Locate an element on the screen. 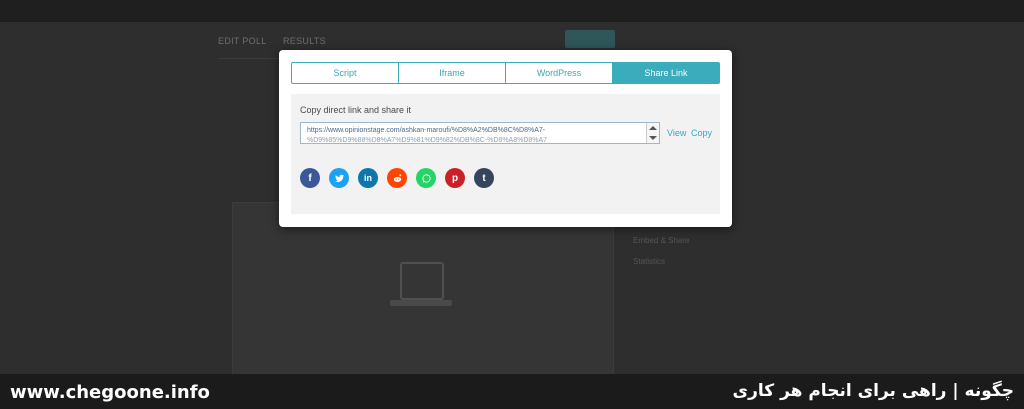  pinterest-letter: p is located at coordinates (455, 178).